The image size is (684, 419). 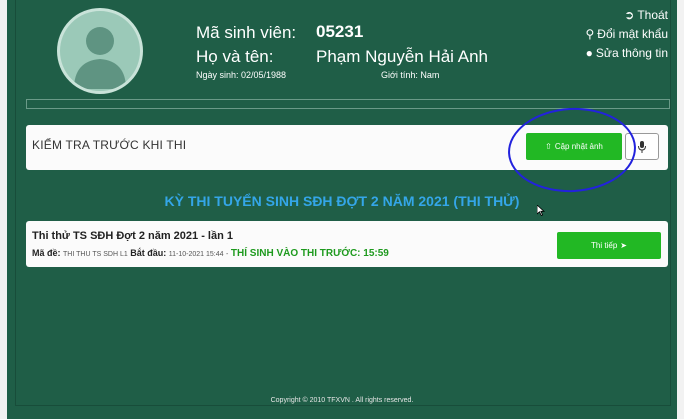 I want to click on student-id-label: Mã sinh viên:, so click(x=246, y=32).